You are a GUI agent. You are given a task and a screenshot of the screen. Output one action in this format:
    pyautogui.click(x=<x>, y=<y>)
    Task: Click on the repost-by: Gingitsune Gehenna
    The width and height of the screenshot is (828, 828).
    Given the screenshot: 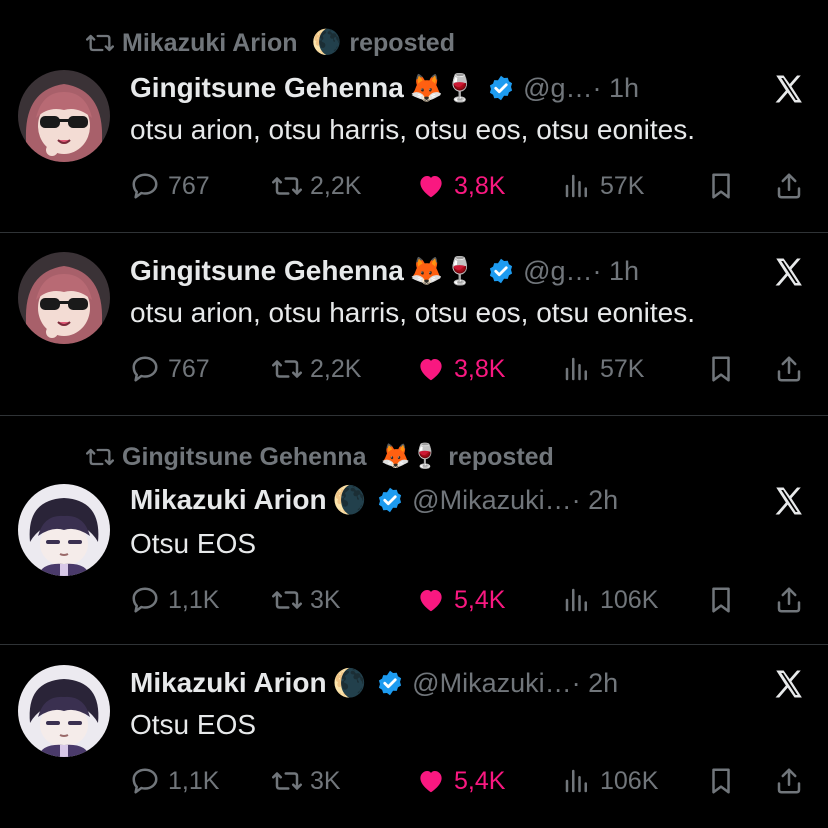 What is the action you would take?
    pyautogui.click(x=244, y=457)
    